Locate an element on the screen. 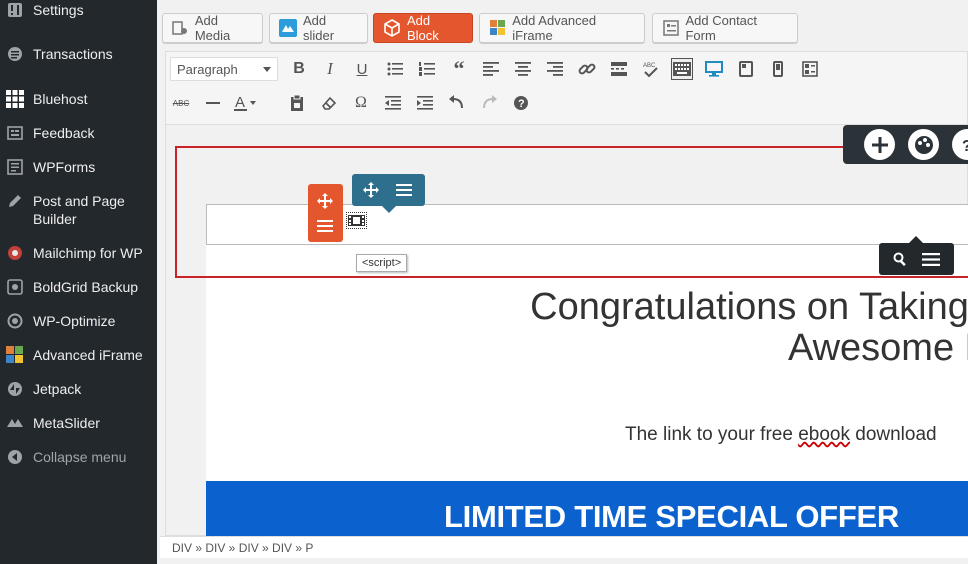 The image size is (968, 564). misspelled-word: ebook is located at coordinates (824, 434).